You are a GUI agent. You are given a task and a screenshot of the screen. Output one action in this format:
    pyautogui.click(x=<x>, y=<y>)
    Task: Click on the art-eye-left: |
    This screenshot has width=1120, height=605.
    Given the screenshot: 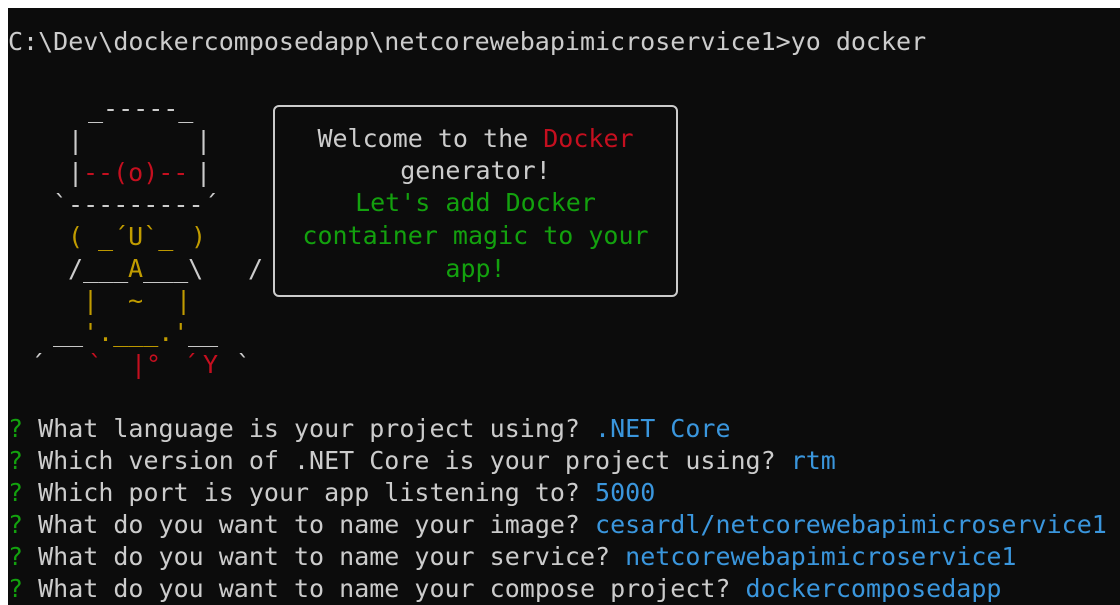 What is the action you would take?
    pyautogui.click(x=76, y=172)
    